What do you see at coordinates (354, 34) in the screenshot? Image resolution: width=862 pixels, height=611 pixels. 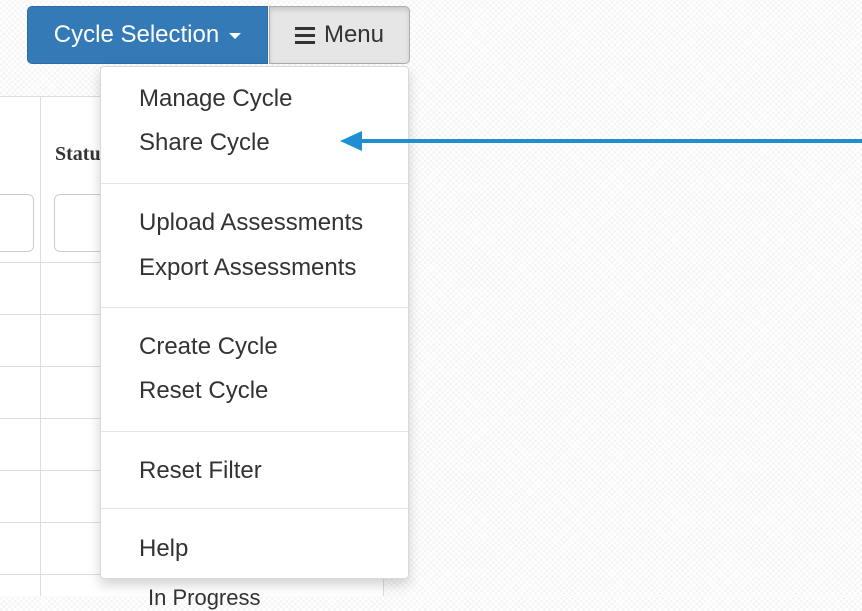 I see `menu-button-label: Menu` at bounding box center [354, 34].